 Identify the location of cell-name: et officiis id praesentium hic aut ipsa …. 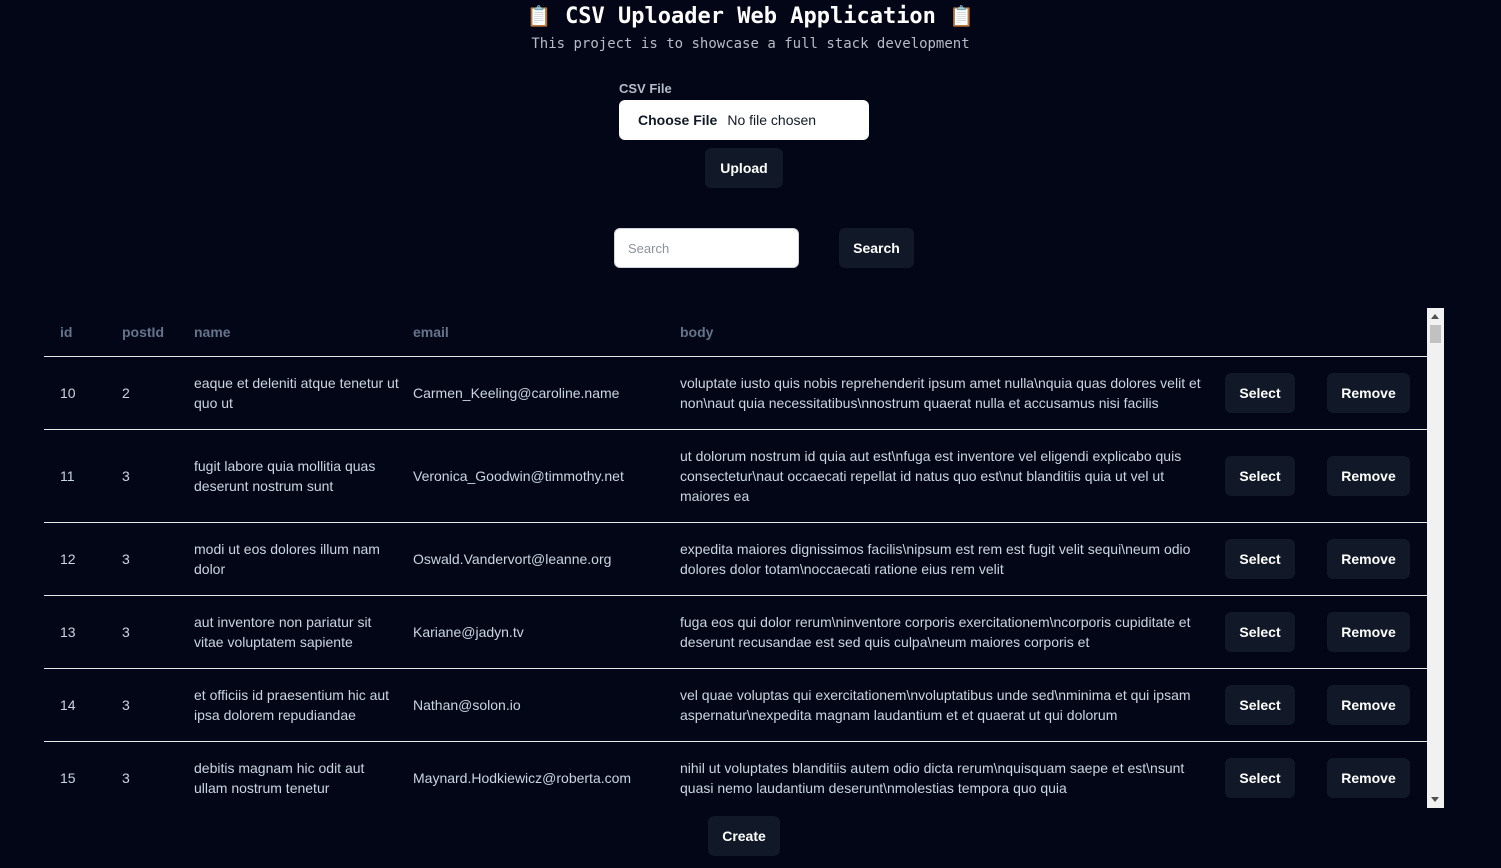
(303, 705).